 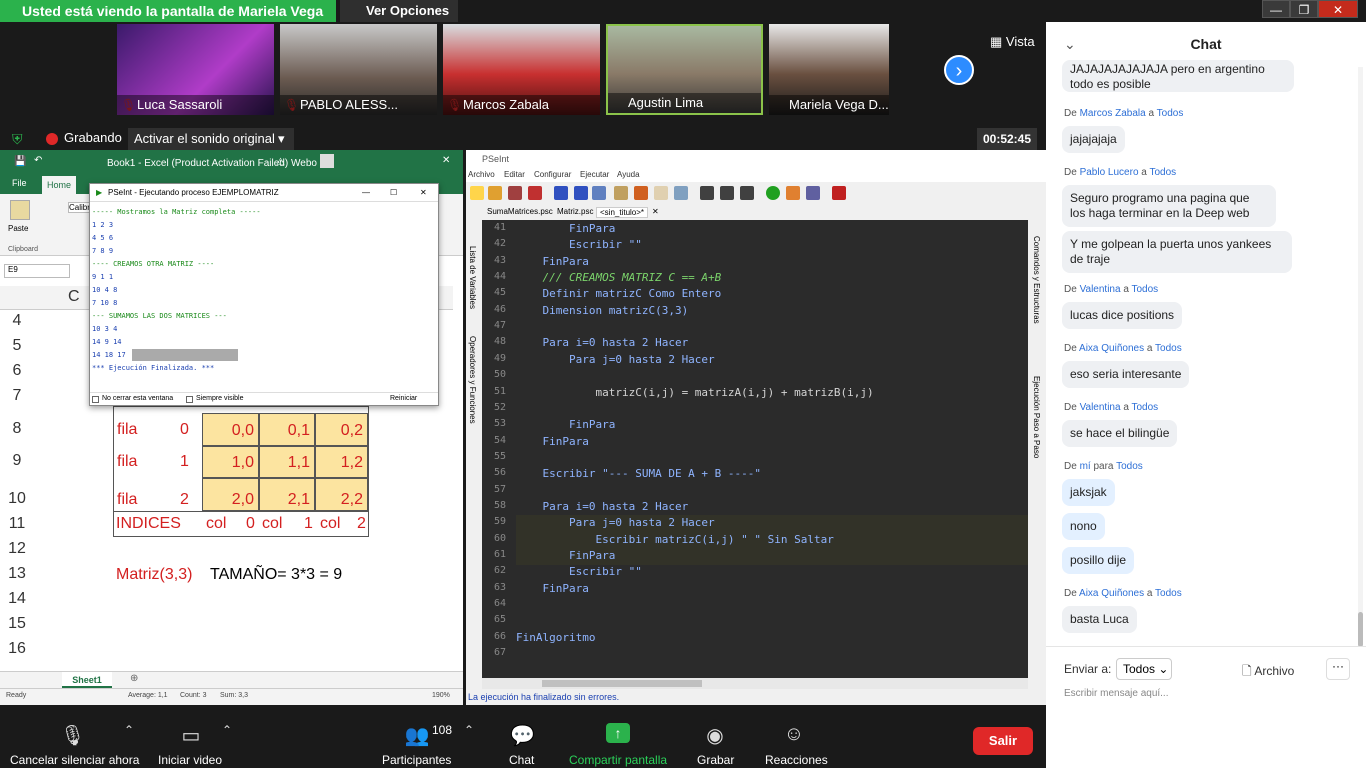 What do you see at coordinates (581, 193) in the screenshot?
I see `redo-icon` at bounding box center [581, 193].